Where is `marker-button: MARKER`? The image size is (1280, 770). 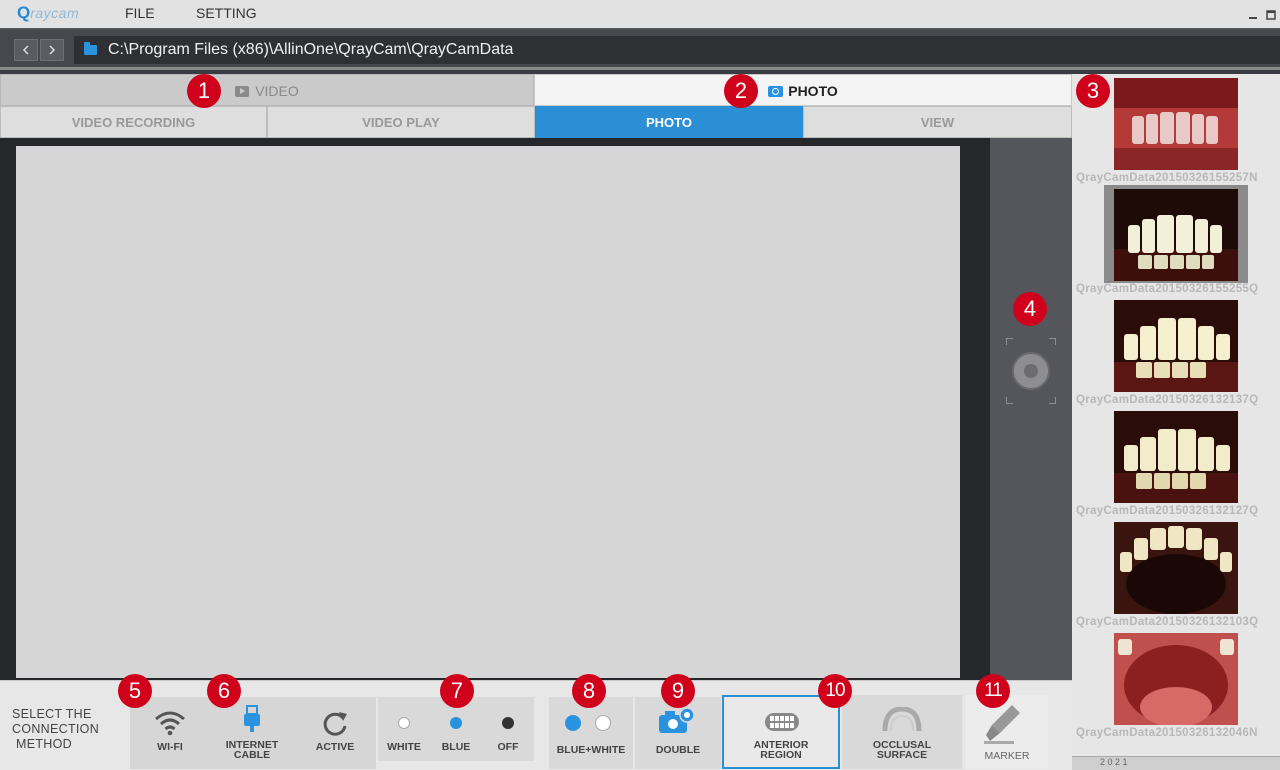
marker-button: MARKER is located at coordinates (1007, 732).